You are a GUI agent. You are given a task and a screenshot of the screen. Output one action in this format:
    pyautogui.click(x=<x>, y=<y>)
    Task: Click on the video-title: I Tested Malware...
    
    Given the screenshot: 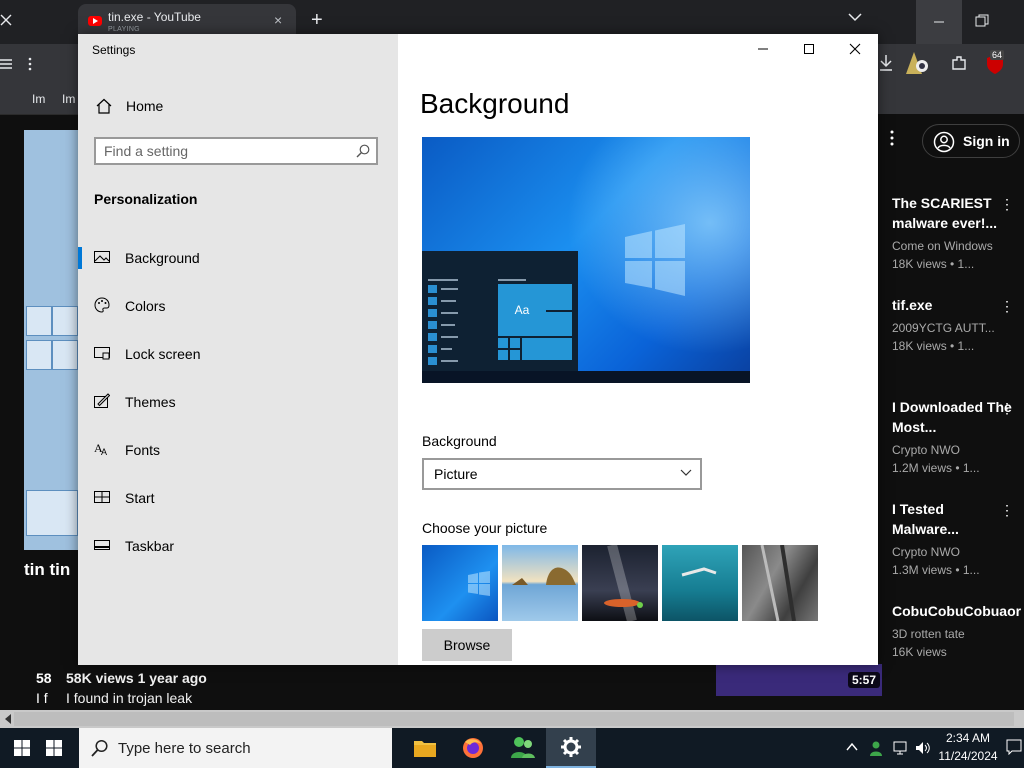 What is the action you would take?
    pyautogui.click(x=953, y=519)
    